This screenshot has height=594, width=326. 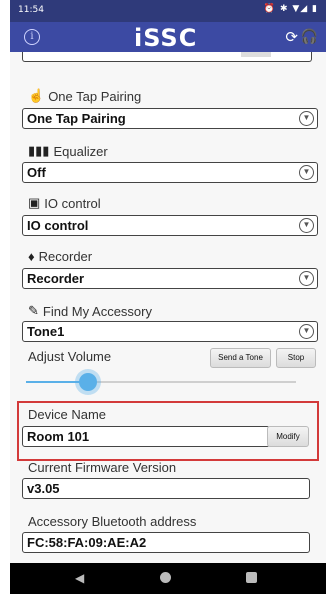 What do you see at coordinates (240, 358) in the screenshot?
I see `send-tone-button: Send a Tone` at bounding box center [240, 358].